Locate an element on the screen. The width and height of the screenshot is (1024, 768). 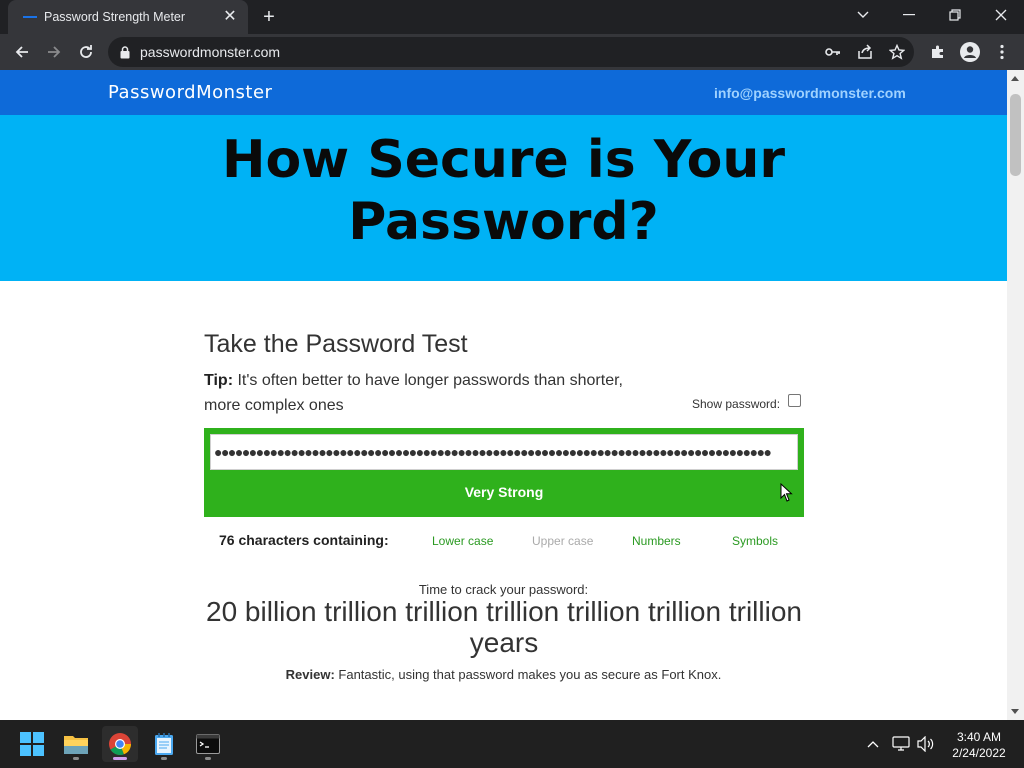
scroll-up-icon is located at coordinates (1015, 78).